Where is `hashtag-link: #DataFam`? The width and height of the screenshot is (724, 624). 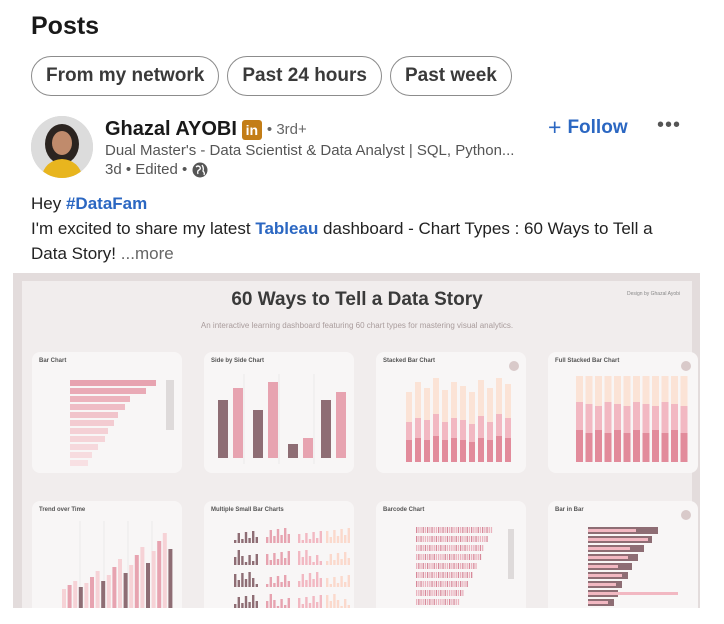 hashtag-link: #DataFam is located at coordinates (106, 203).